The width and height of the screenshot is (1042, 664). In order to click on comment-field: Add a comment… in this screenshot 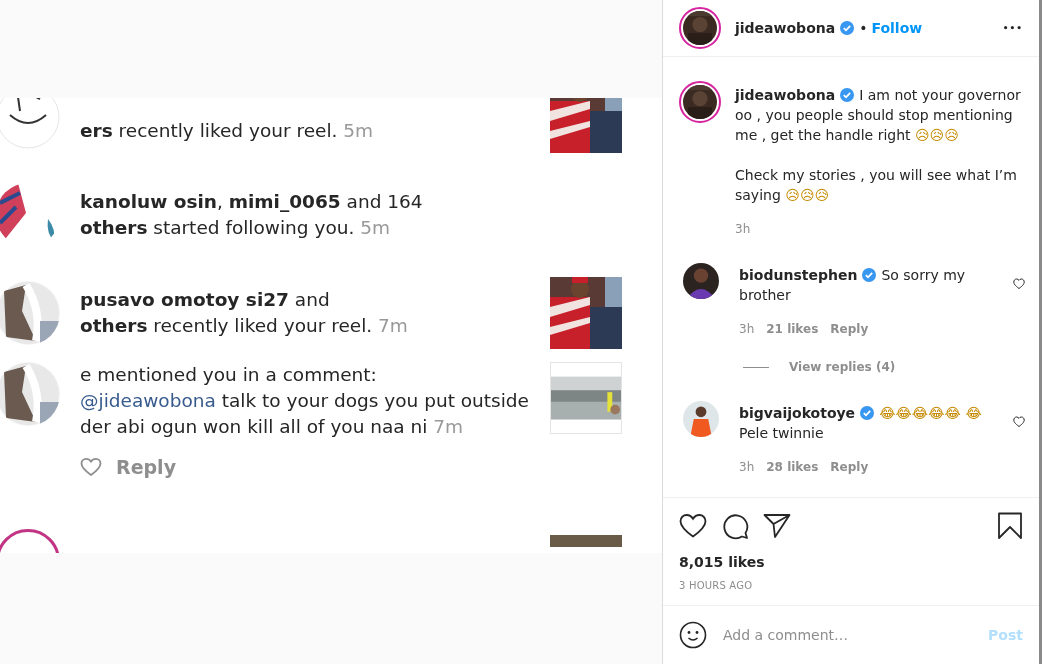, I will do `click(855, 635)`.